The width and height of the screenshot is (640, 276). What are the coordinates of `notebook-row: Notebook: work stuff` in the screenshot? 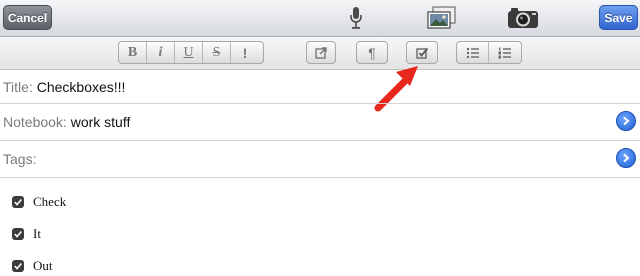 It's located at (320, 122).